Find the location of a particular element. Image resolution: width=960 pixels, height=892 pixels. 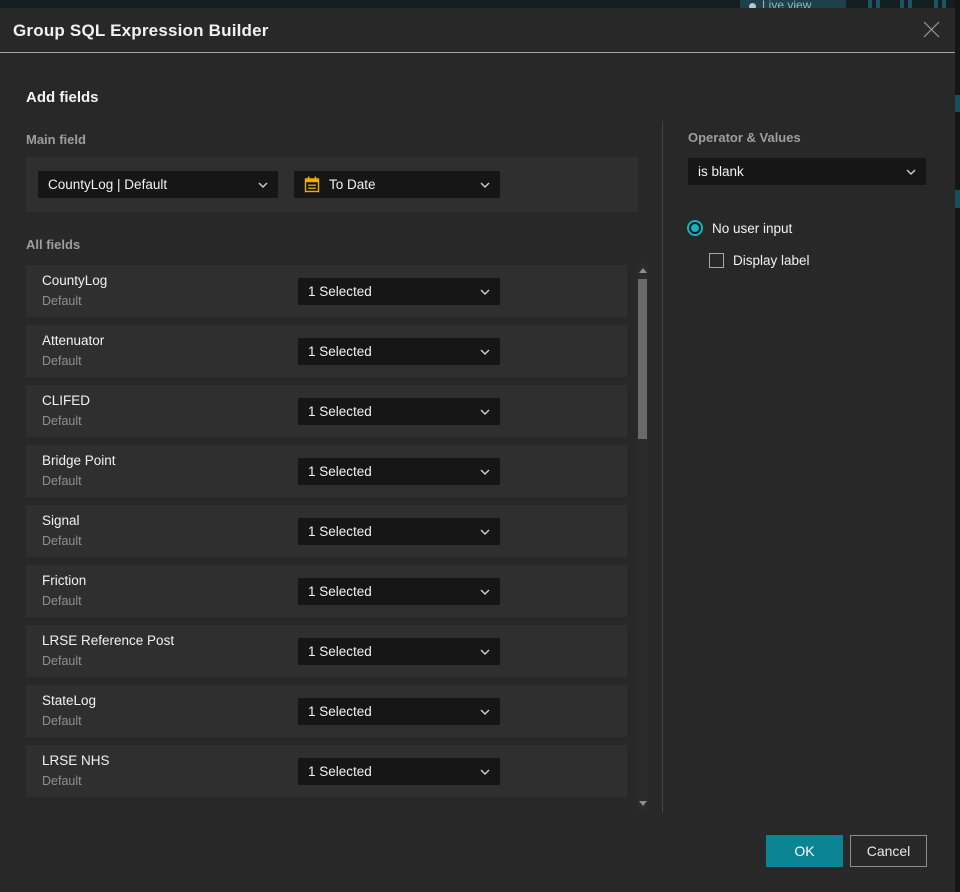

close-icon is located at coordinates (931, 31).